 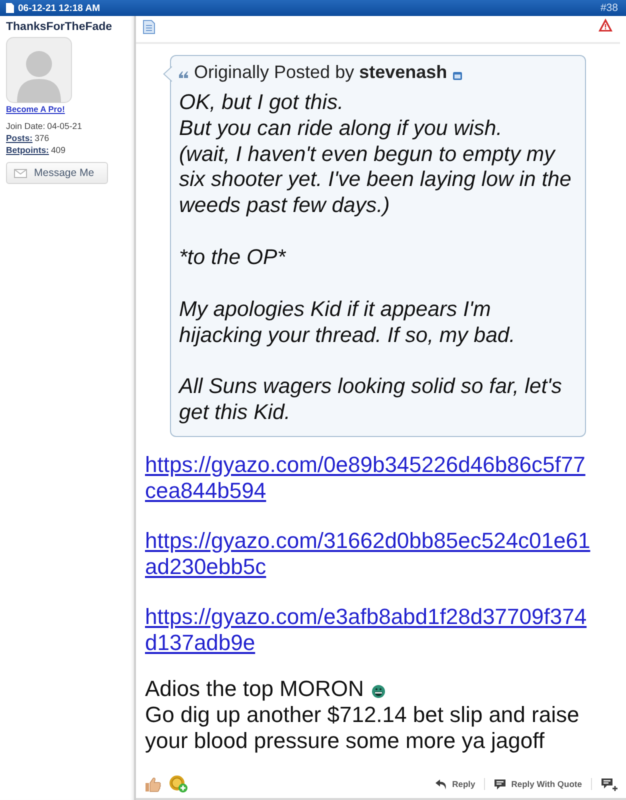 What do you see at coordinates (605, 25) in the screenshot?
I see `warning-icon` at bounding box center [605, 25].